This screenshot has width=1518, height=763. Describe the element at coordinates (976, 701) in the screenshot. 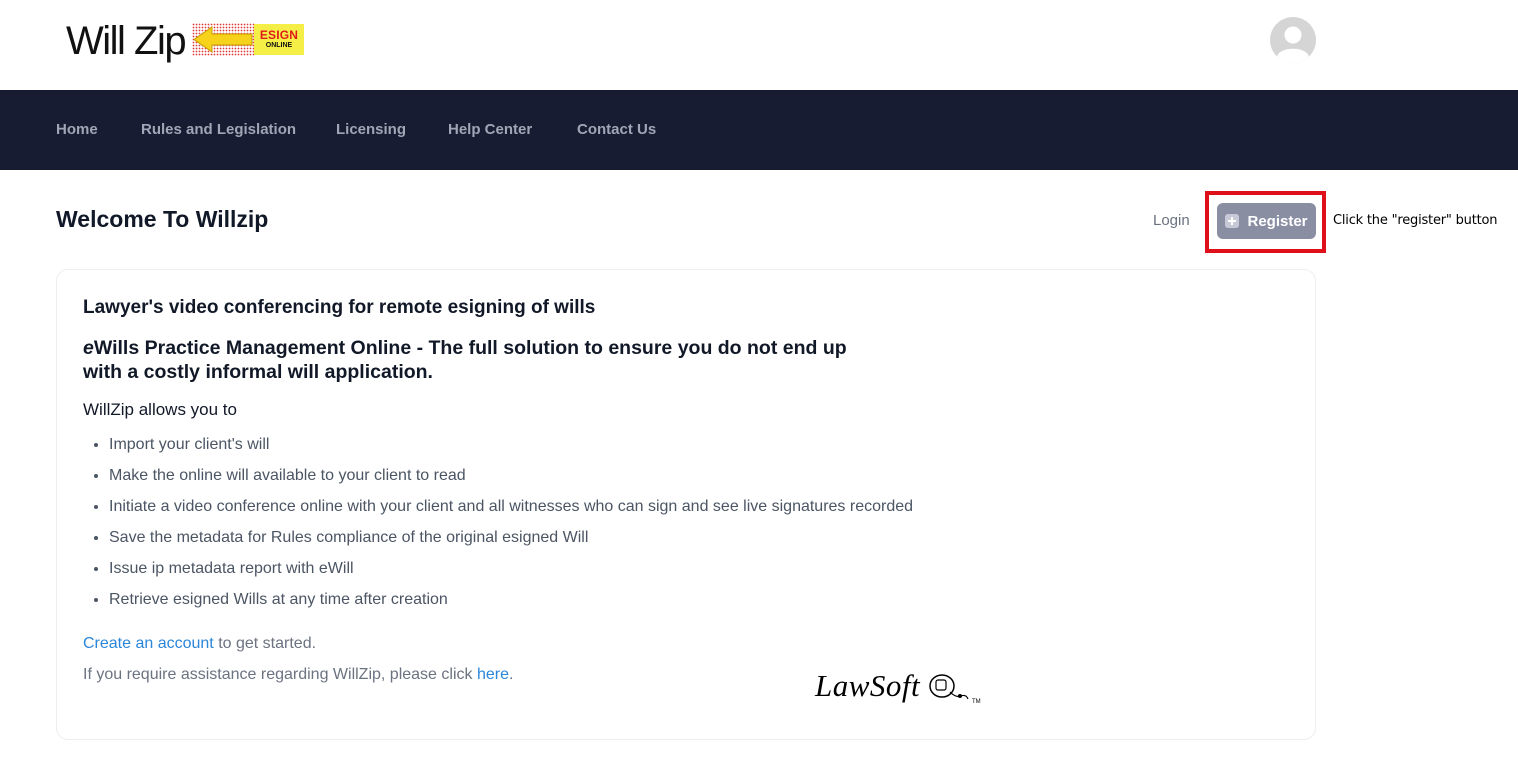

I see `tm-mark: TM` at that location.